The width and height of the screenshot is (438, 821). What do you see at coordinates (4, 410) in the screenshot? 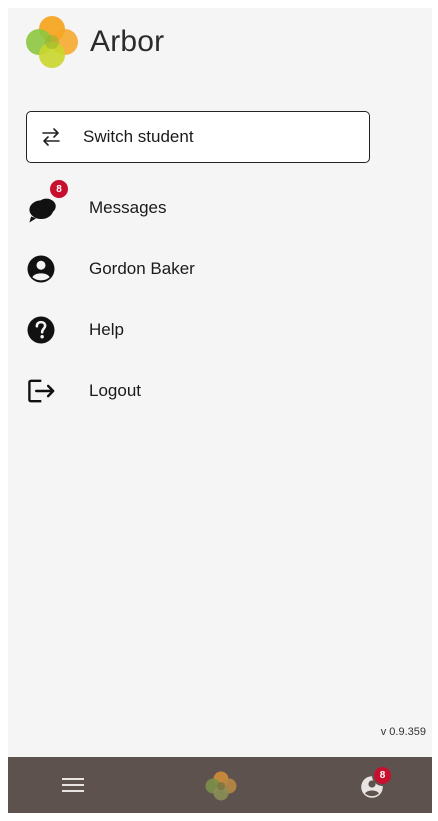
I see `frame-left` at bounding box center [4, 410].